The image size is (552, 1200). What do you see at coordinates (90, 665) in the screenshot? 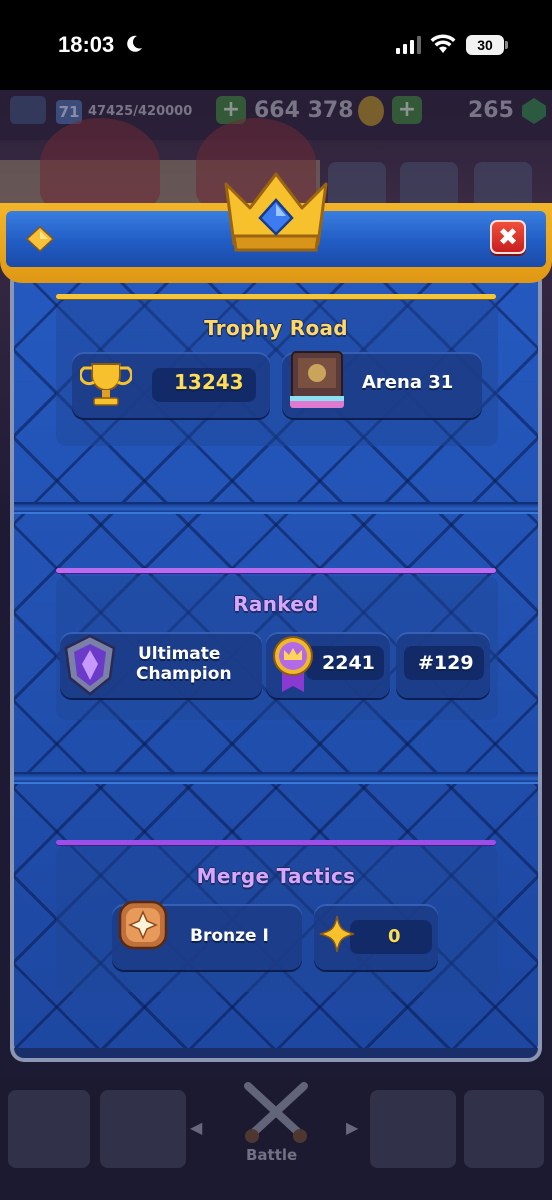
I see `league-shield-icon` at bounding box center [90, 665].